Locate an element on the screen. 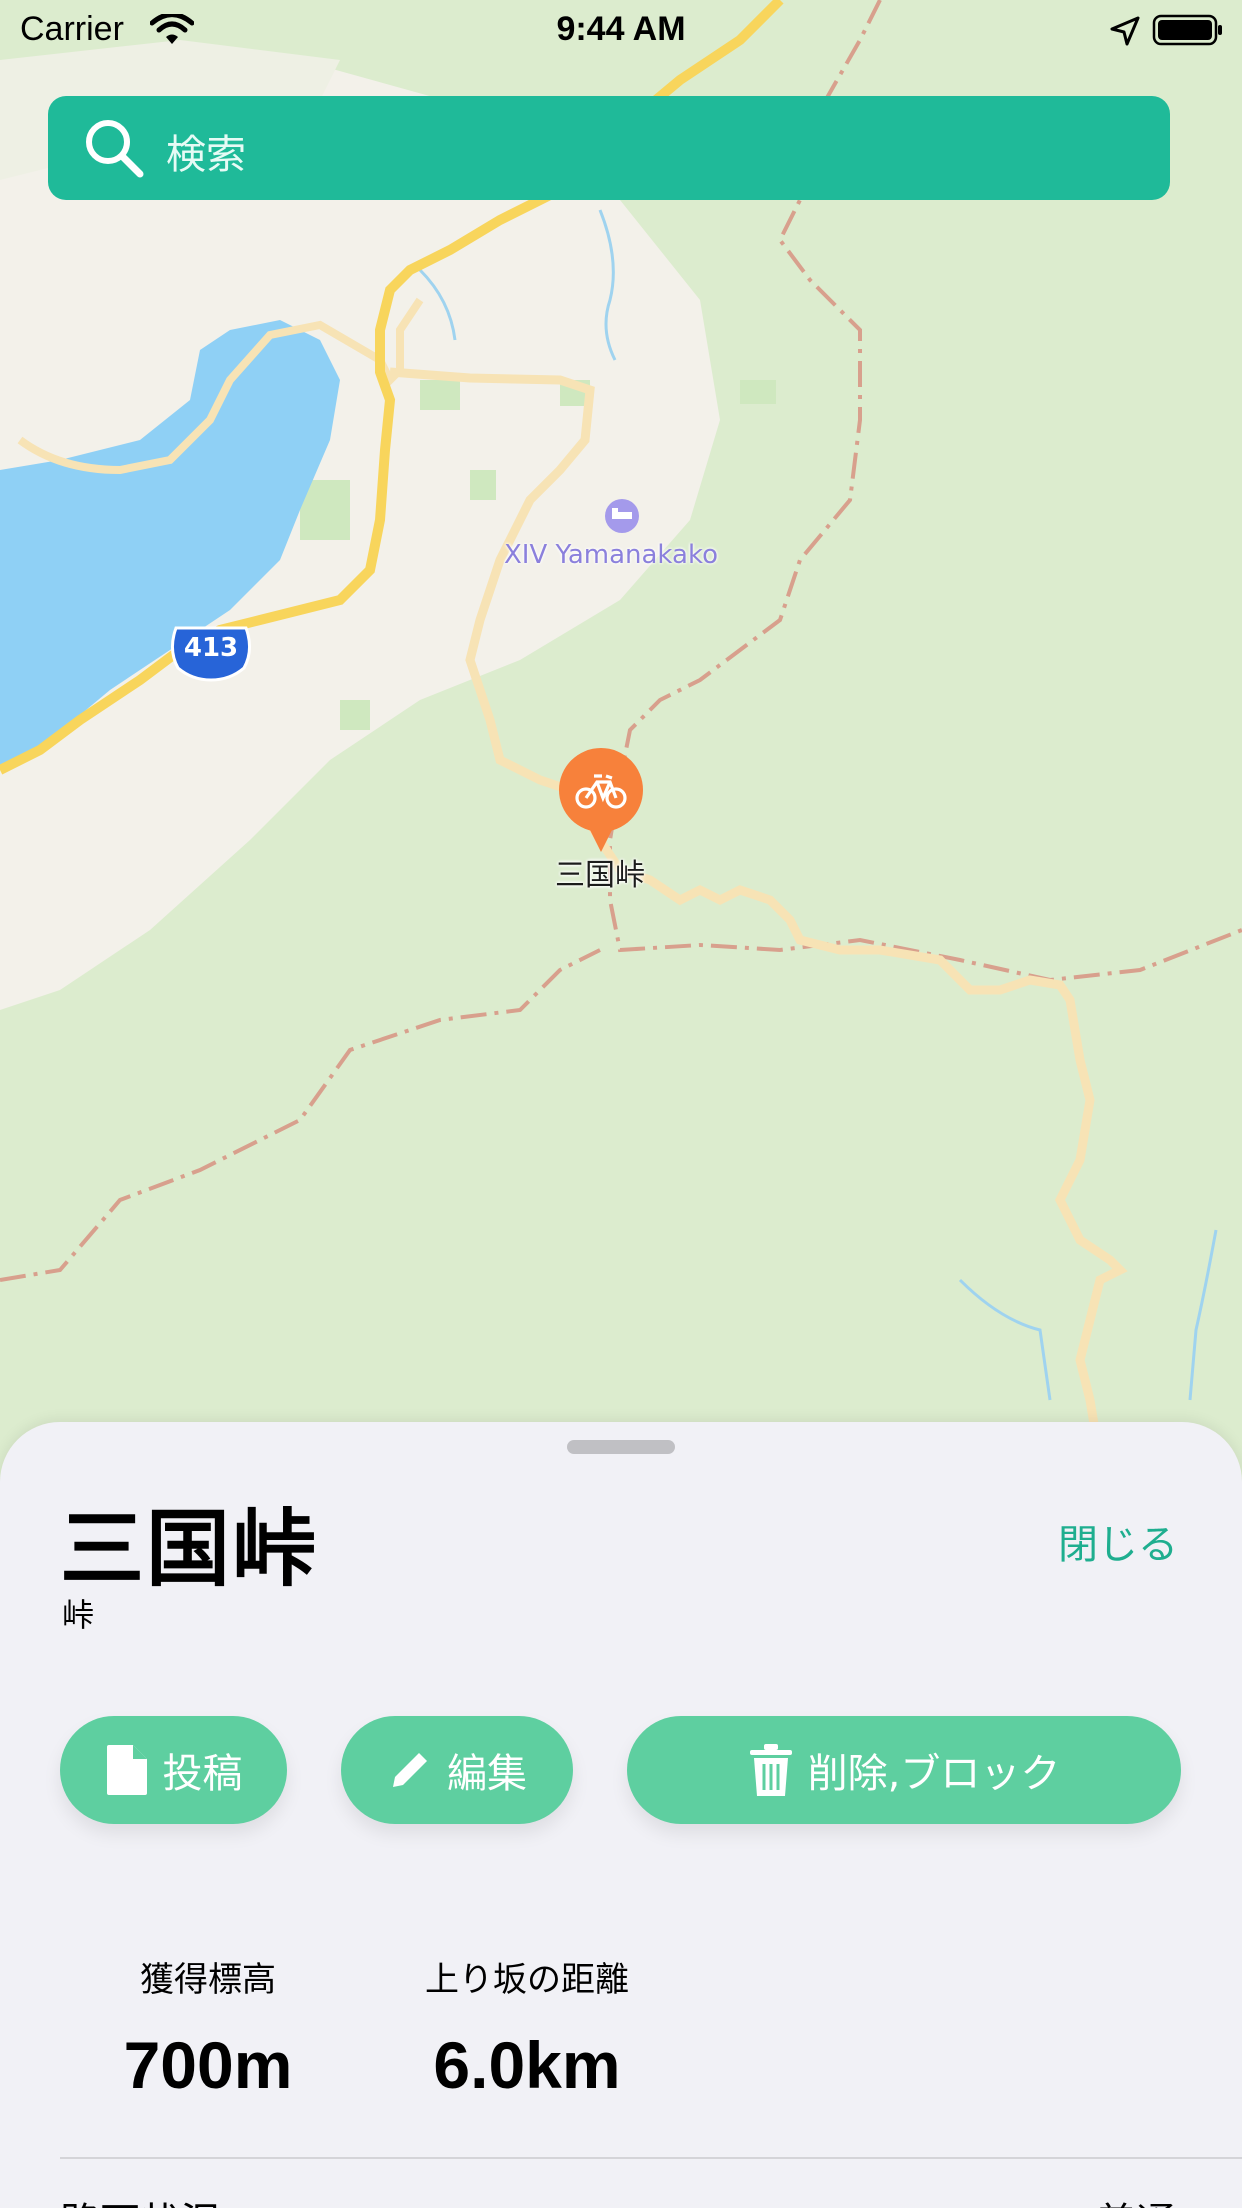 This screenshot has height=2208, width=1242. place-title: 三国峠 is located at coordinates (189, 1549).